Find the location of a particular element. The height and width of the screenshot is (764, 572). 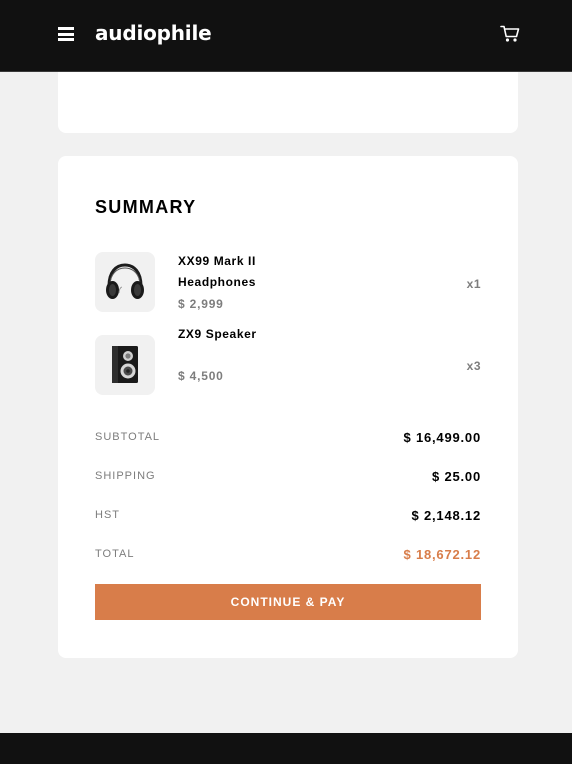

shipping-label: SHIPPING is located at coordinates (125, 476).